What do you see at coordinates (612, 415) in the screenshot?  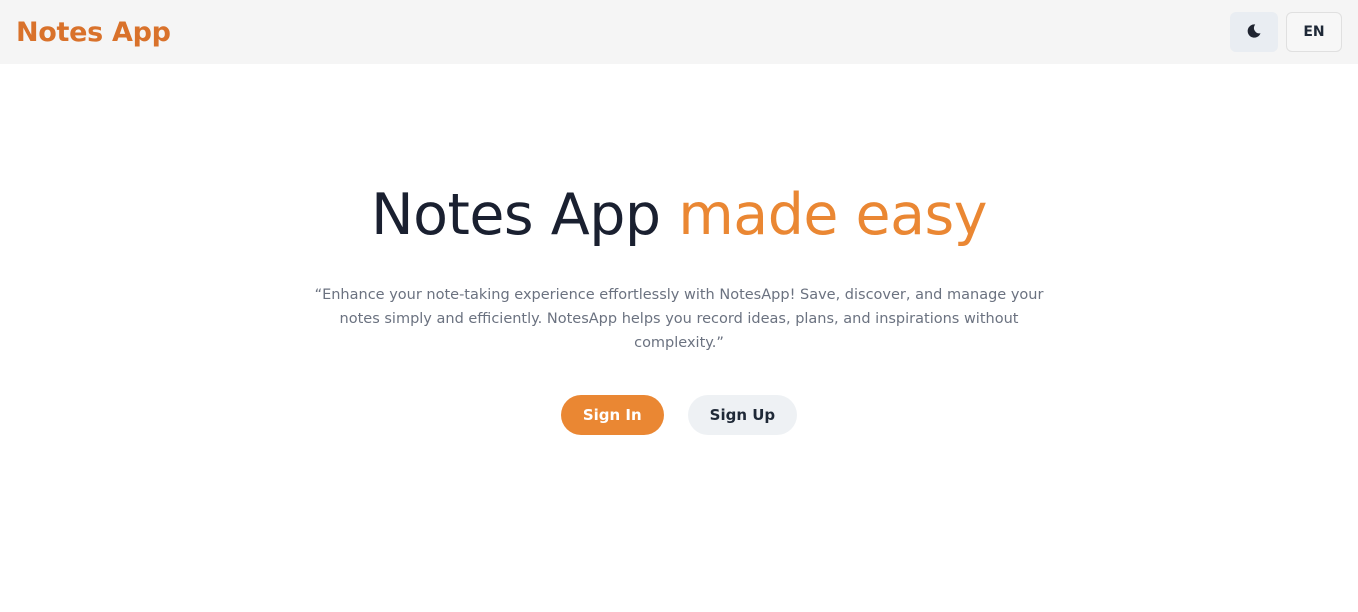 I see `sign-in-button: Sign In` at bounding box center [612, 415].